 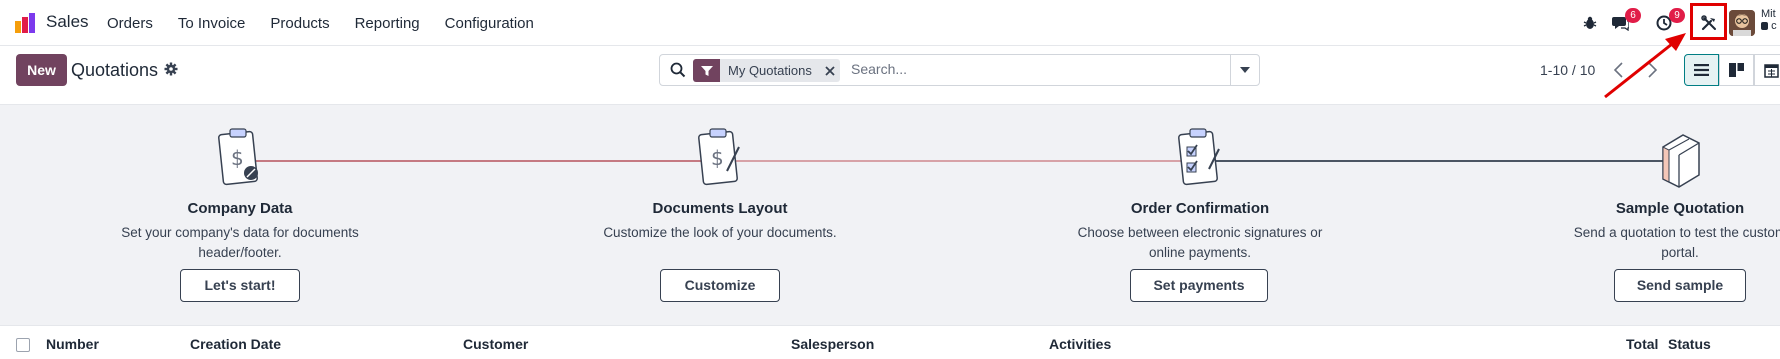 What do you see at coordinates (720, 208) in the screenshot?
I see `step-title: Documents Layout` at bounding box center [720, 208].